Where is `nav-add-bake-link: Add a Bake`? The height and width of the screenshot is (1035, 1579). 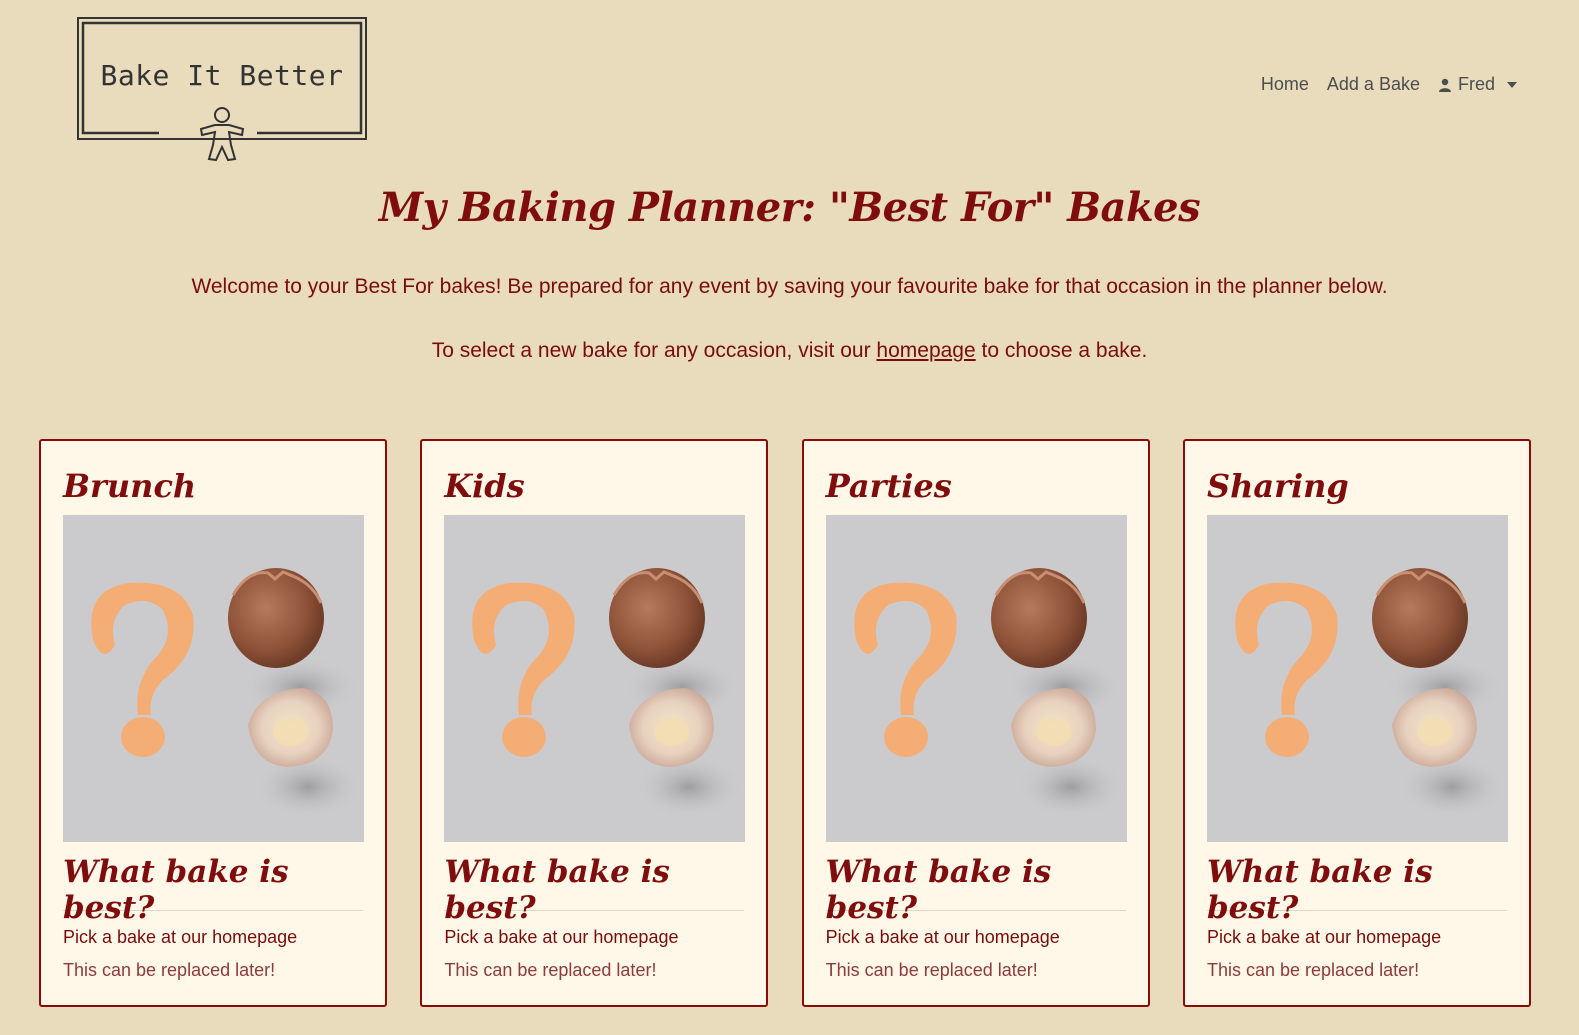
nav-add-bake-link: Add a Bake is located at coordinates (1373, 84).